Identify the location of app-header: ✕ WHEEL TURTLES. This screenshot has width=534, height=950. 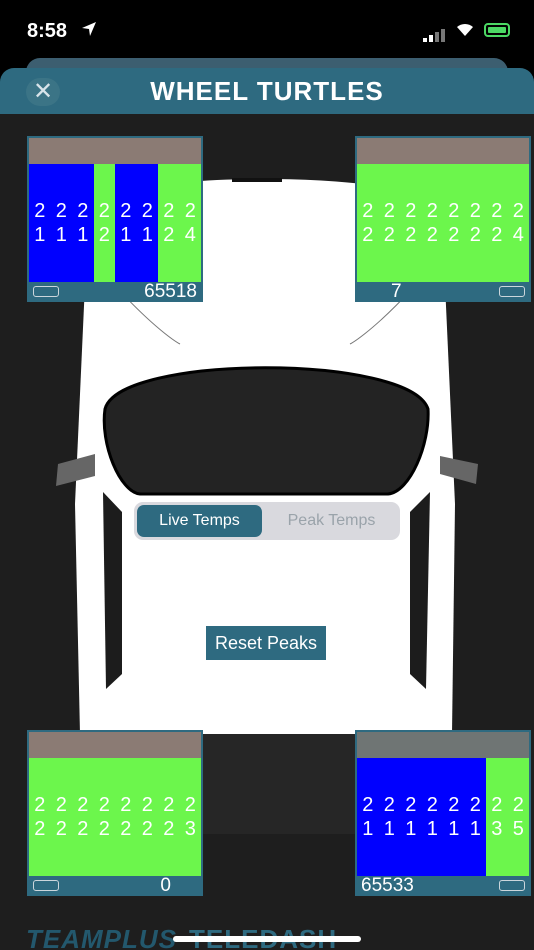
(267, 91).